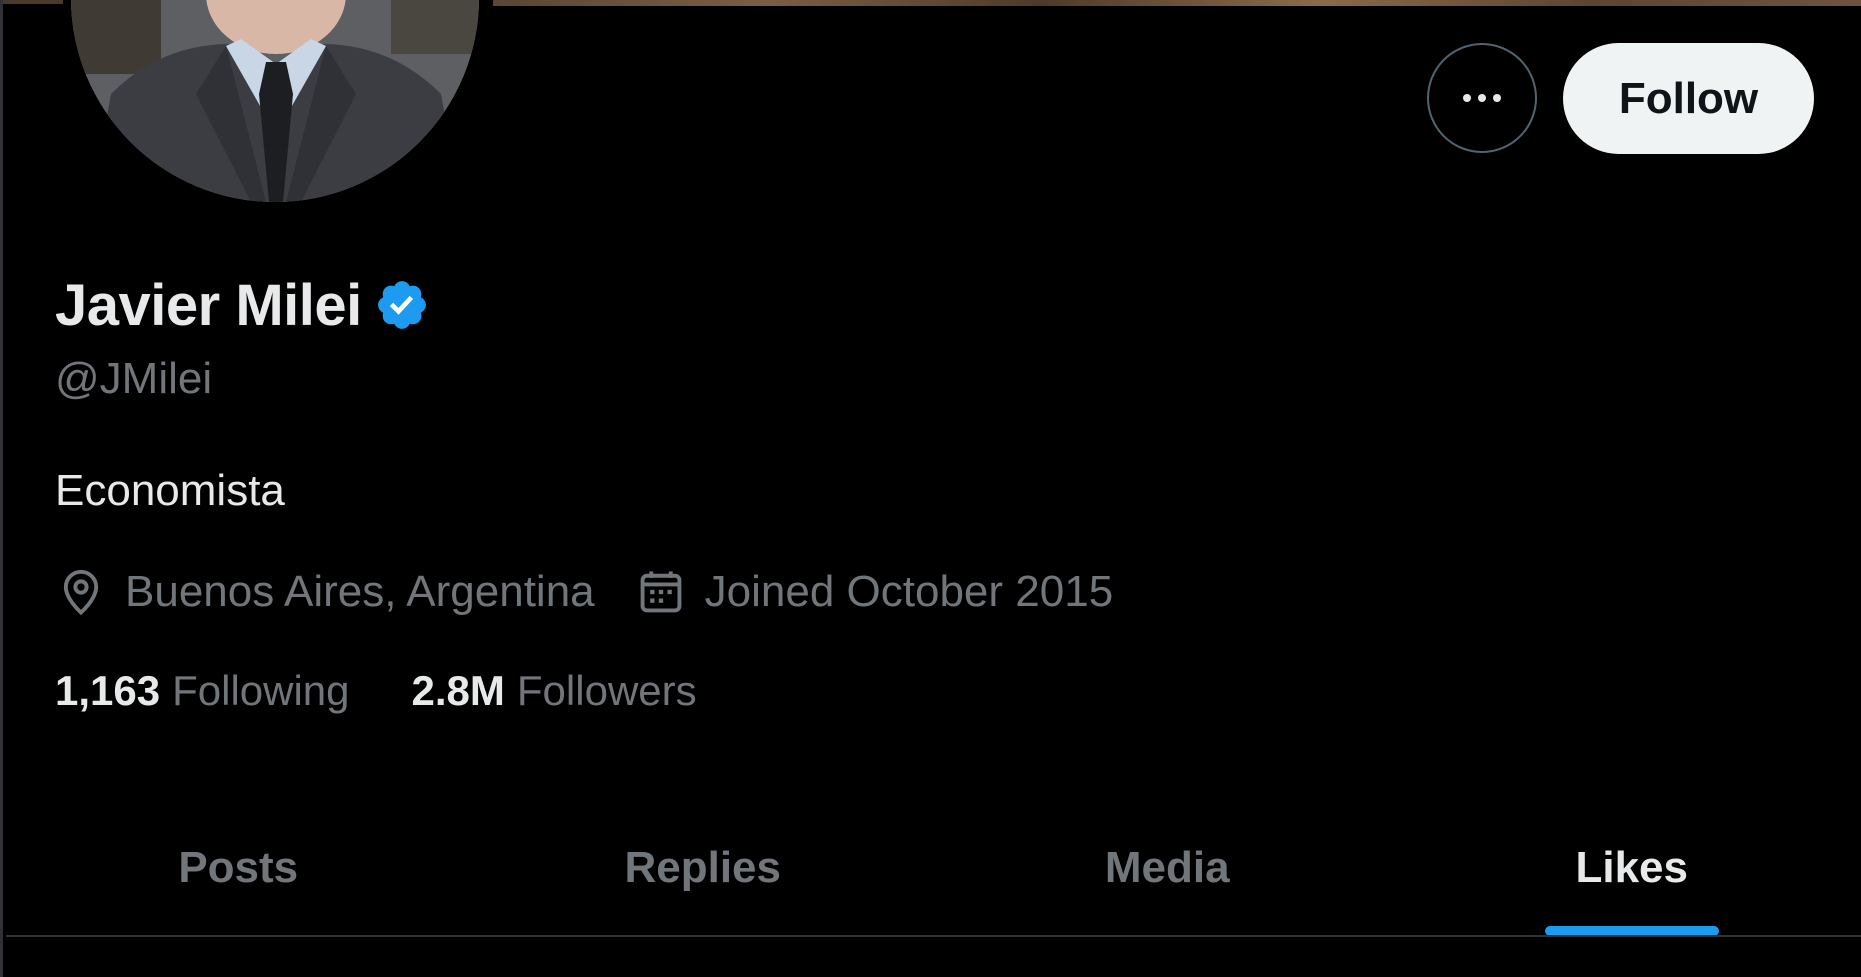  I want to click on following-link: 1,163 Following, so click(202, 691).